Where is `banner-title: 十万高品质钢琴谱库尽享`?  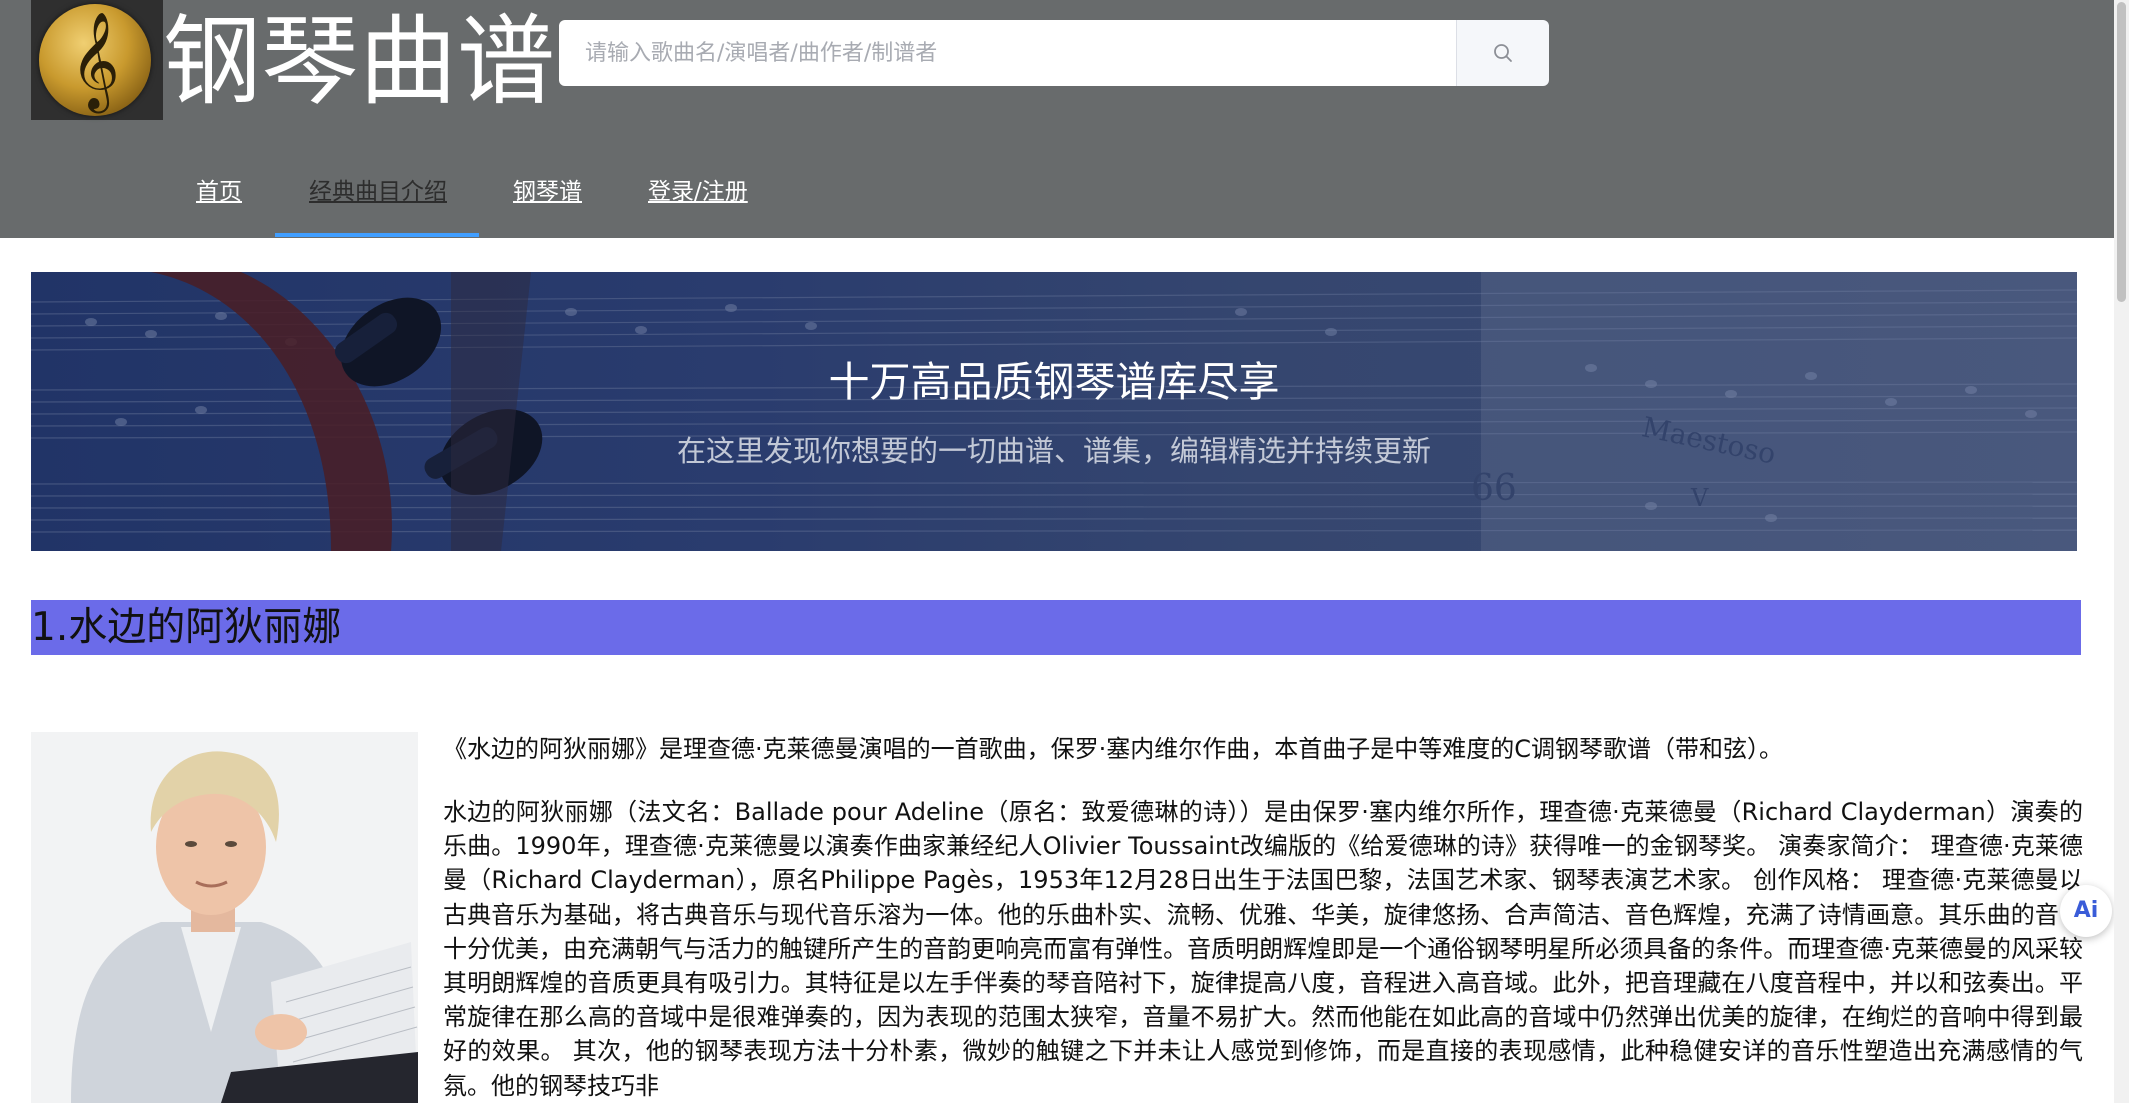 banner-title: 十万高品质钢琴谱库尽享 is located at coordinates (1054, 382).